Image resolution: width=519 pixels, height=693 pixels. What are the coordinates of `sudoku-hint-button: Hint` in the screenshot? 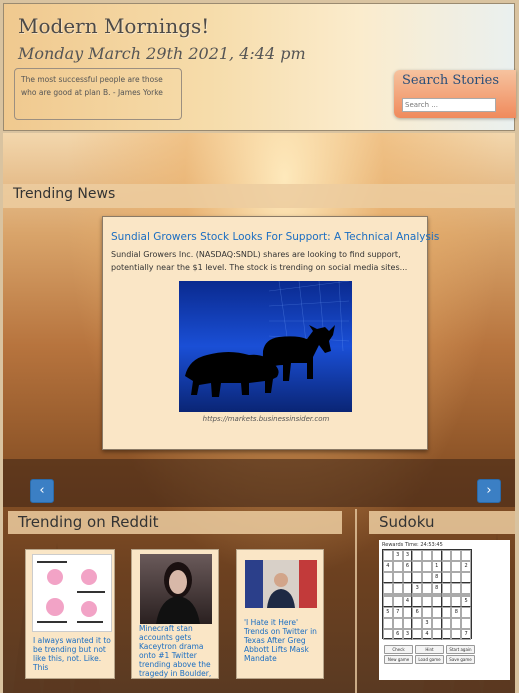 It's located at (429, 649).